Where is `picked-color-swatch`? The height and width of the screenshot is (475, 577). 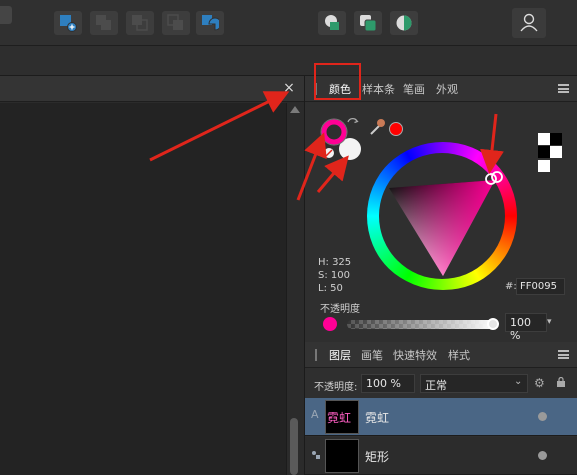 picked-color-swatch is located at coordinates (396, 129).